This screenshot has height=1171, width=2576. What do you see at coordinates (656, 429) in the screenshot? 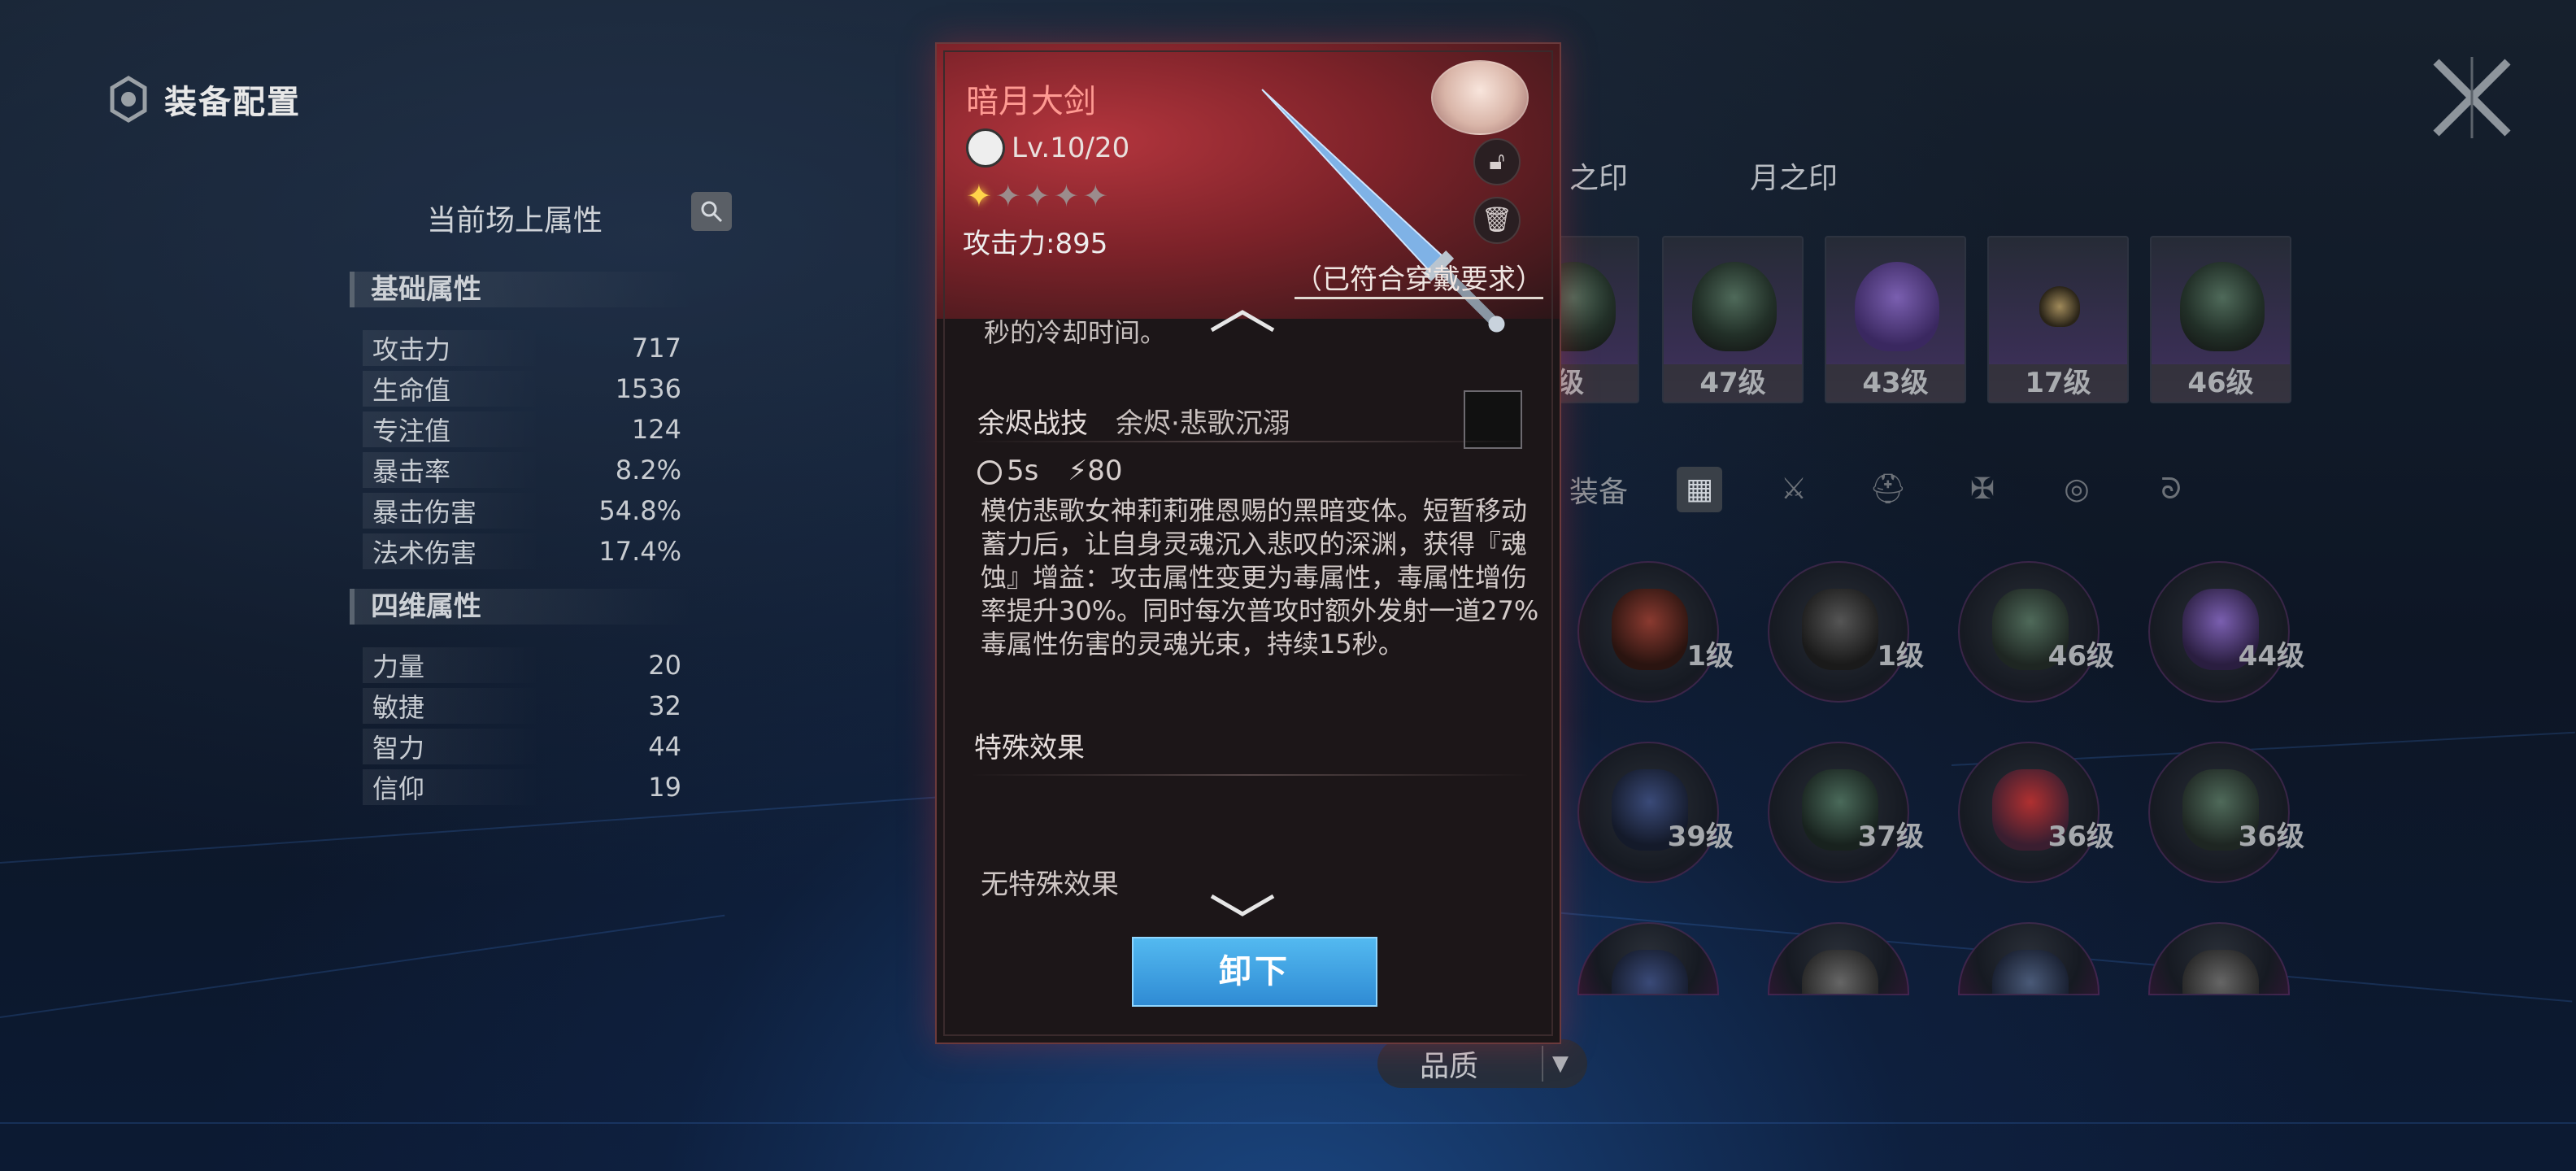
I see `stat-value: 124` at bounding box center [656, 429].